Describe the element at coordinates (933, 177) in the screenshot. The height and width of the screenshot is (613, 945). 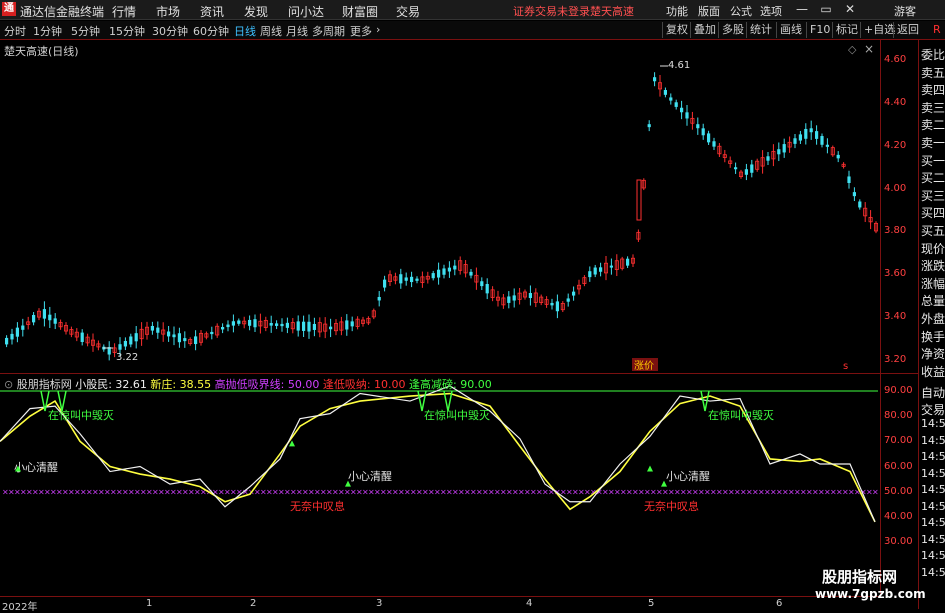
I see `side-panel-item: 买二` at that location.